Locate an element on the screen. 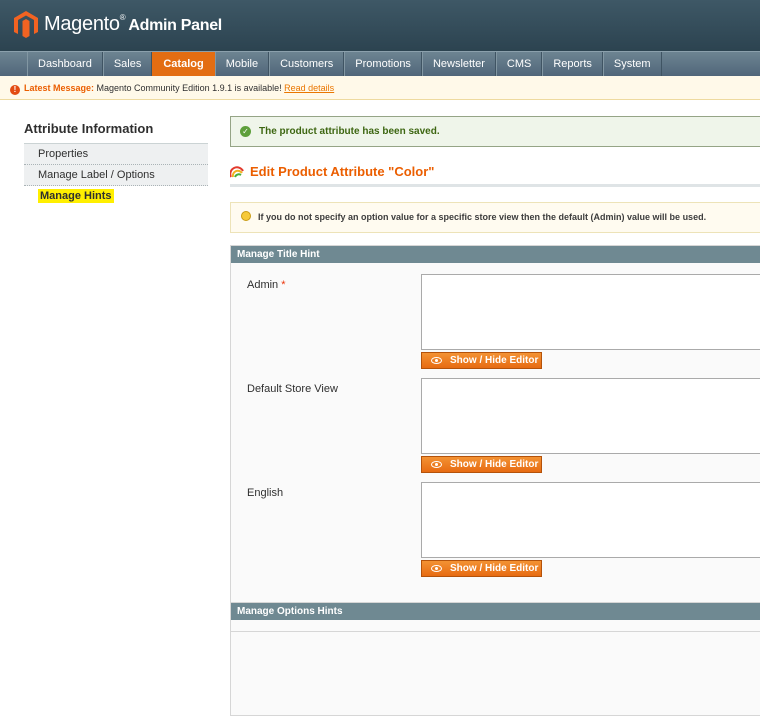 The image size is (760, 716). manage-title-hint-header: Manage Title Hint is located at coordinates (495, 254).